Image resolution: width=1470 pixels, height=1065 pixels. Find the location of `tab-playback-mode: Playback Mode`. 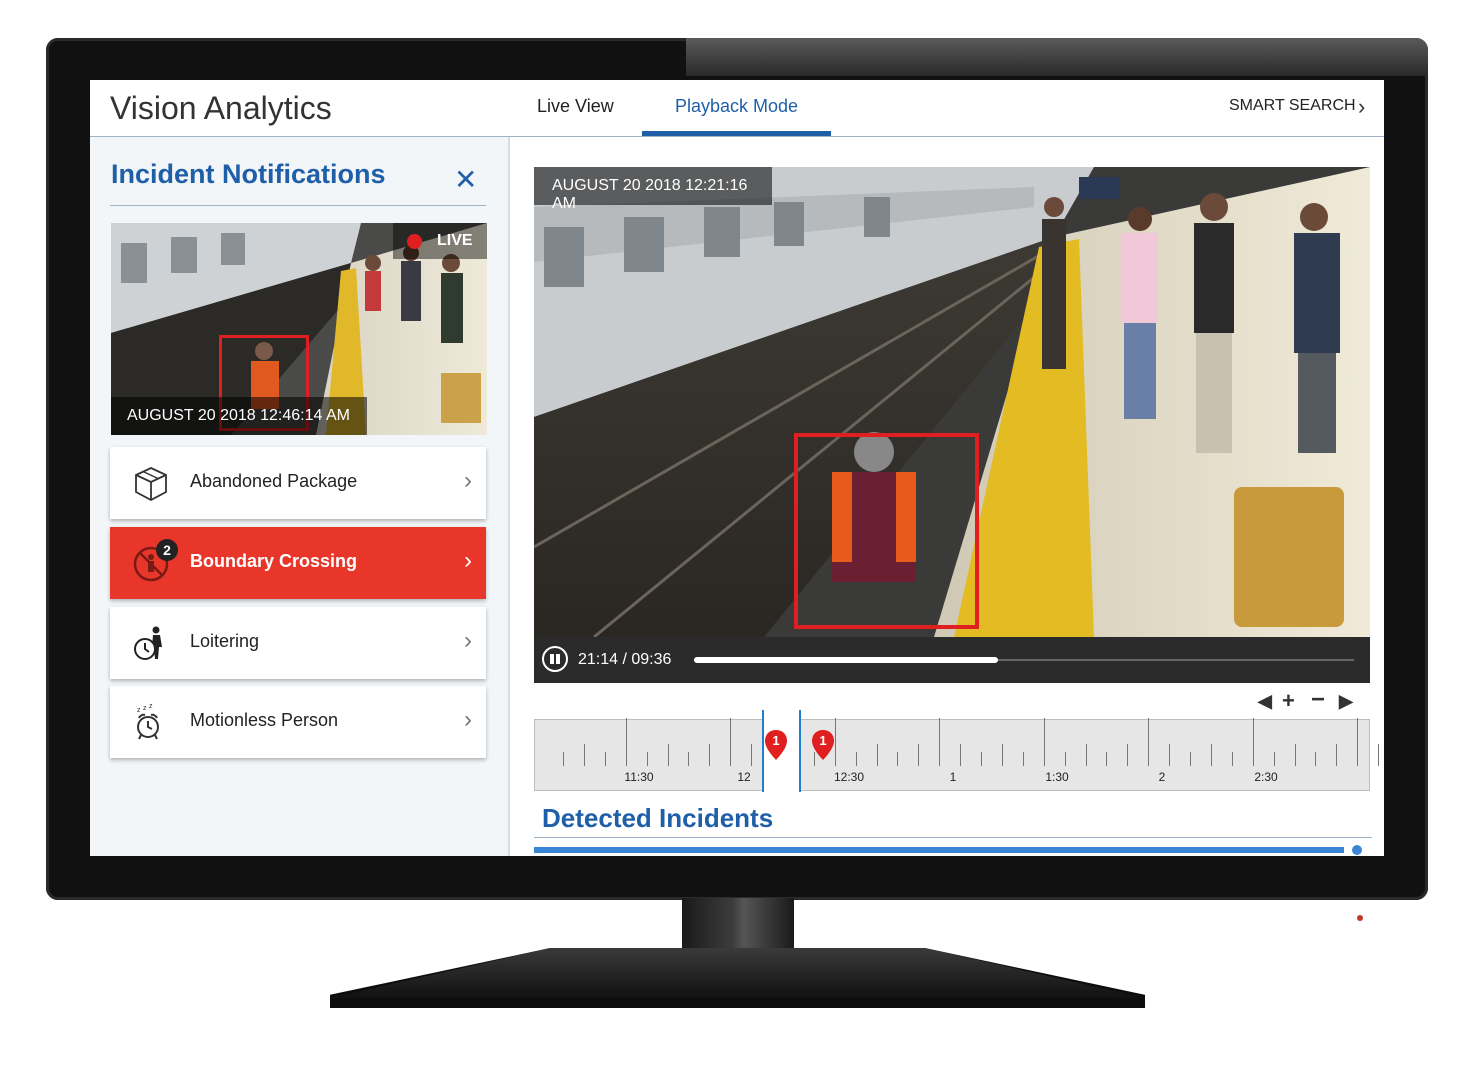

tab-playback-mode: Playback Mode is located at coordinates (736, 106).